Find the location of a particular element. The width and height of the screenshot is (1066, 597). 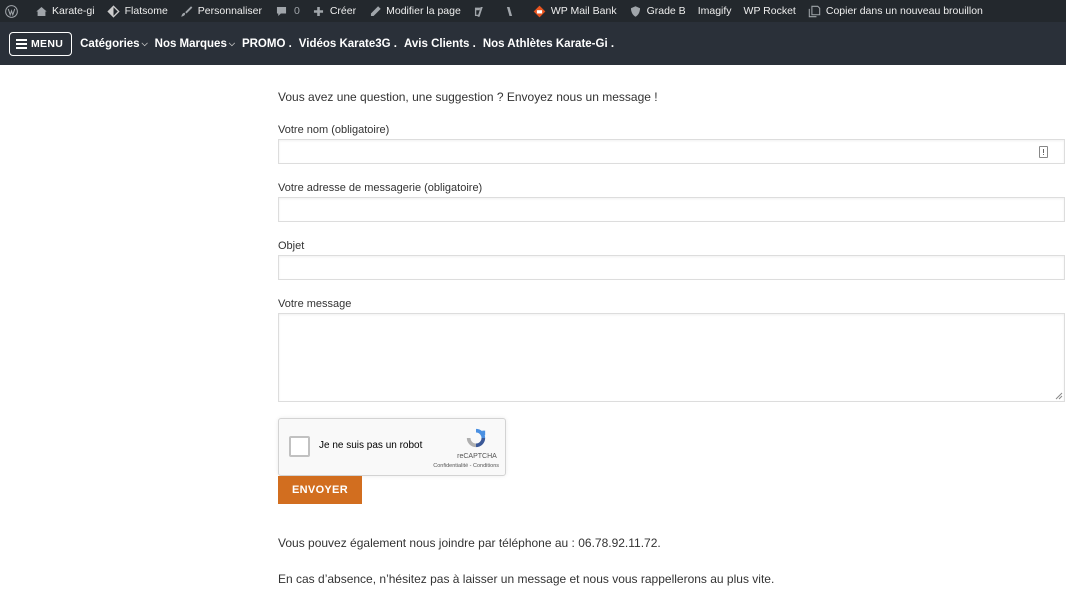

nav-item-label: PROMO . is located at coordinates (266, 43).